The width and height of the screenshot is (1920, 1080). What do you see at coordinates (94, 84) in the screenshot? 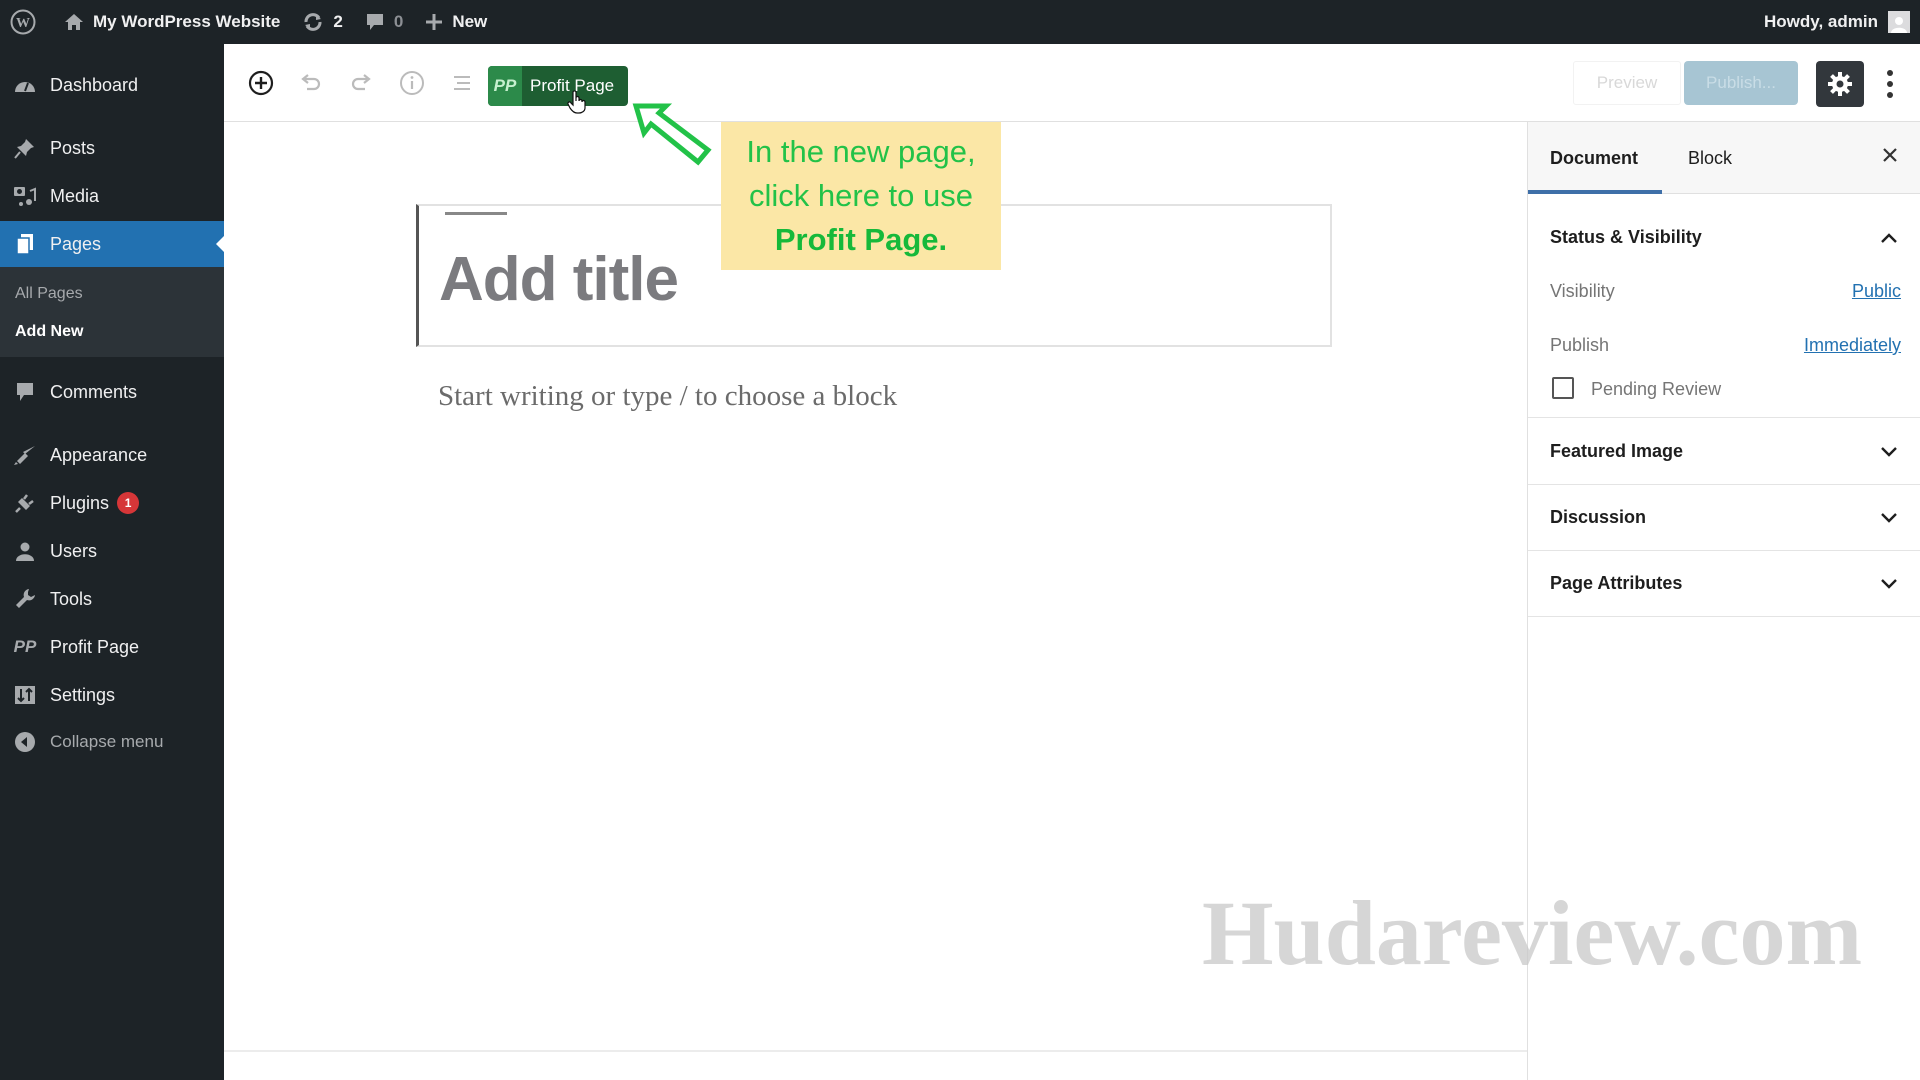
I see `sidebar-item-label: Dashboard` at bounding box center [94, 84].